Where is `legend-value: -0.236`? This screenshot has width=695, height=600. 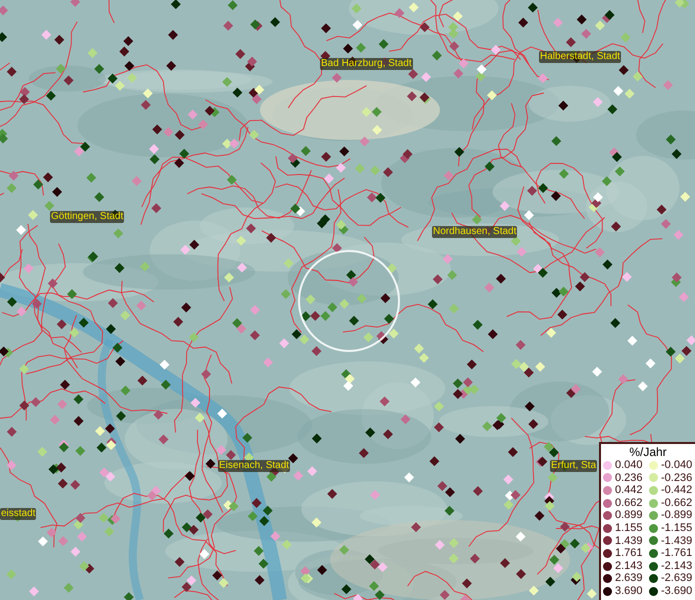
legend-value: -0.236 is located at coordinates (676, 478).